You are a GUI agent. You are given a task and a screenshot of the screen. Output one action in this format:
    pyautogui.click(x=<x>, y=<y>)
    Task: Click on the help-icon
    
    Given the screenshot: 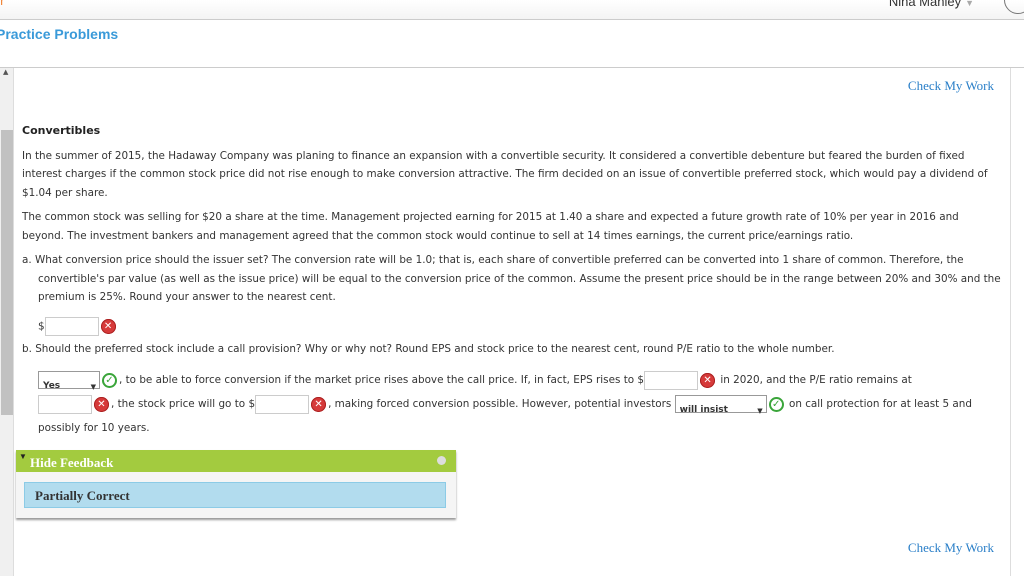 What is the action you would take?
    pyautogui.click(x=1014, y=7)
    